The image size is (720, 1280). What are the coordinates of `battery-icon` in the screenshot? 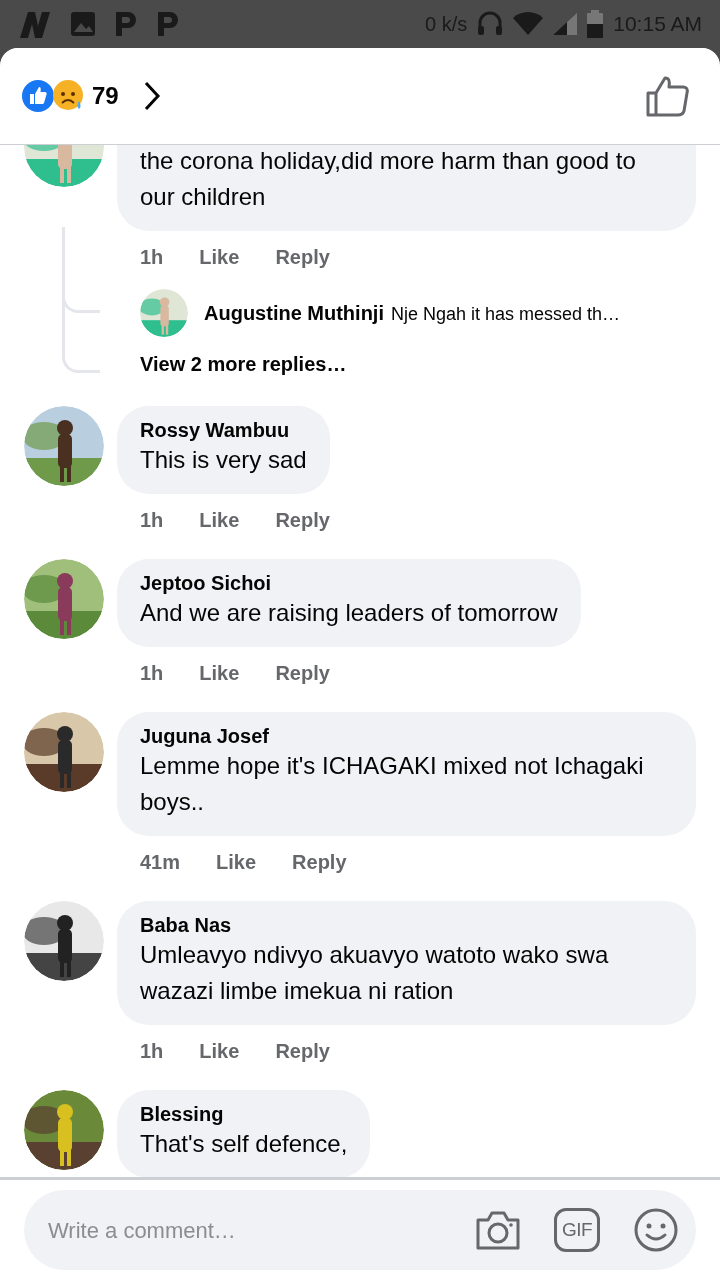 It's located at (595, 24).